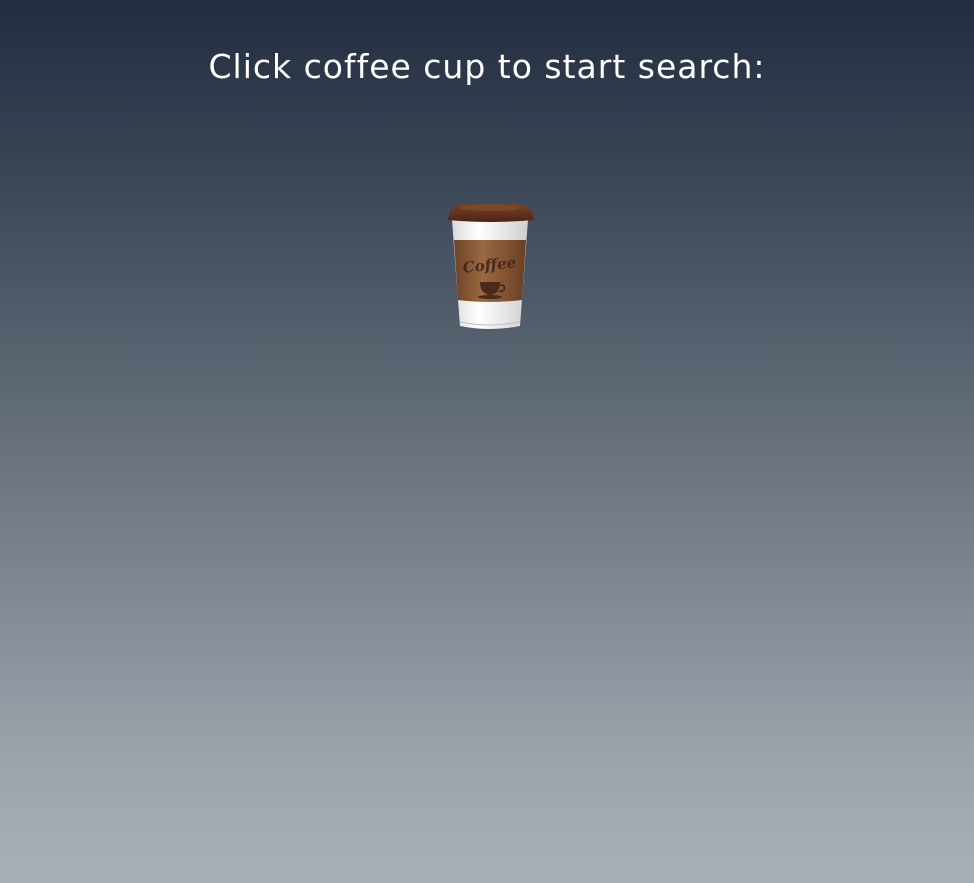  I want to click on coffee-cup-icon: Coffee, so click(491, 266).